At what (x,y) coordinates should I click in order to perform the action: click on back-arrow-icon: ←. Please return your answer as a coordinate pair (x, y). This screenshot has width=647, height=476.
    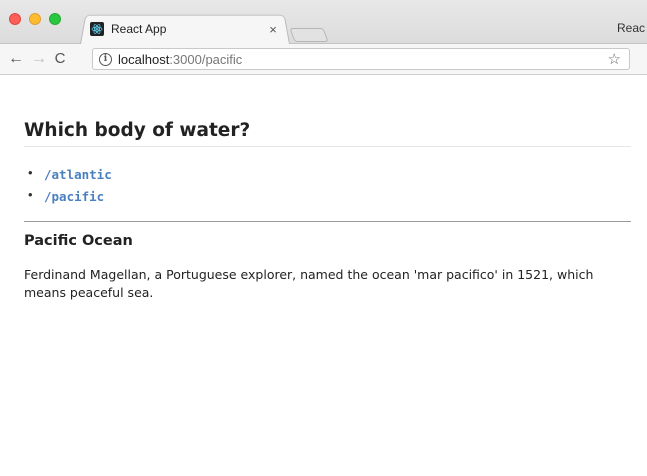
    Looking at the image, I should click on (16, 59).